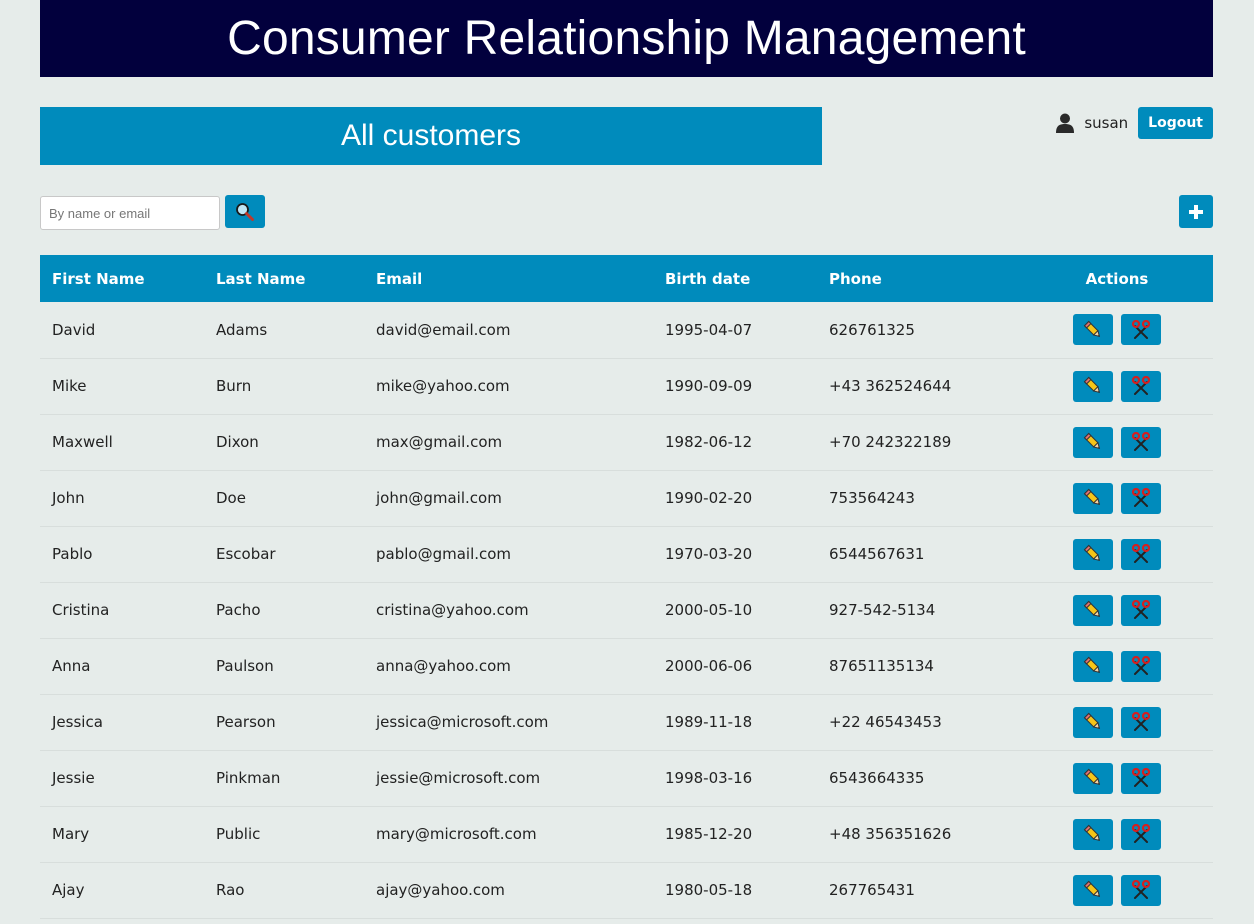 Image resolution: width=1254 pixels, height=924 pixels. Describe the element at coordinates (709, 329) in the screenshot. I see `birth-date-cell: 1995-04-07` at that location.